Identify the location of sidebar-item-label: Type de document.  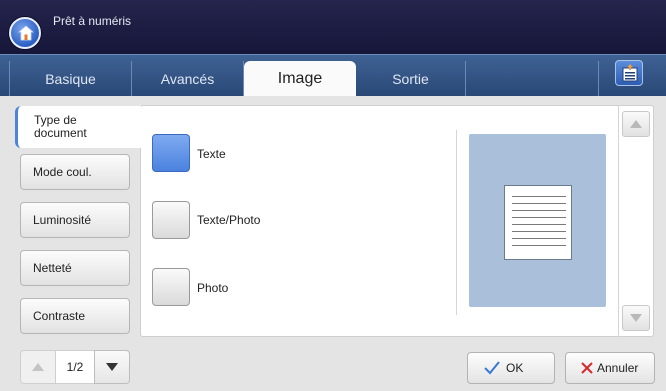
(60, 126).